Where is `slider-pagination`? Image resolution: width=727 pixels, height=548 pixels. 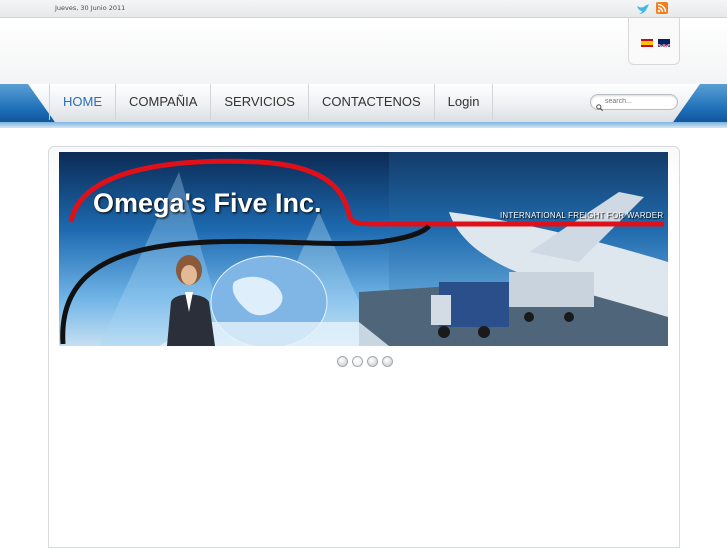 slider-pagination is located at coordinates (365, 361).